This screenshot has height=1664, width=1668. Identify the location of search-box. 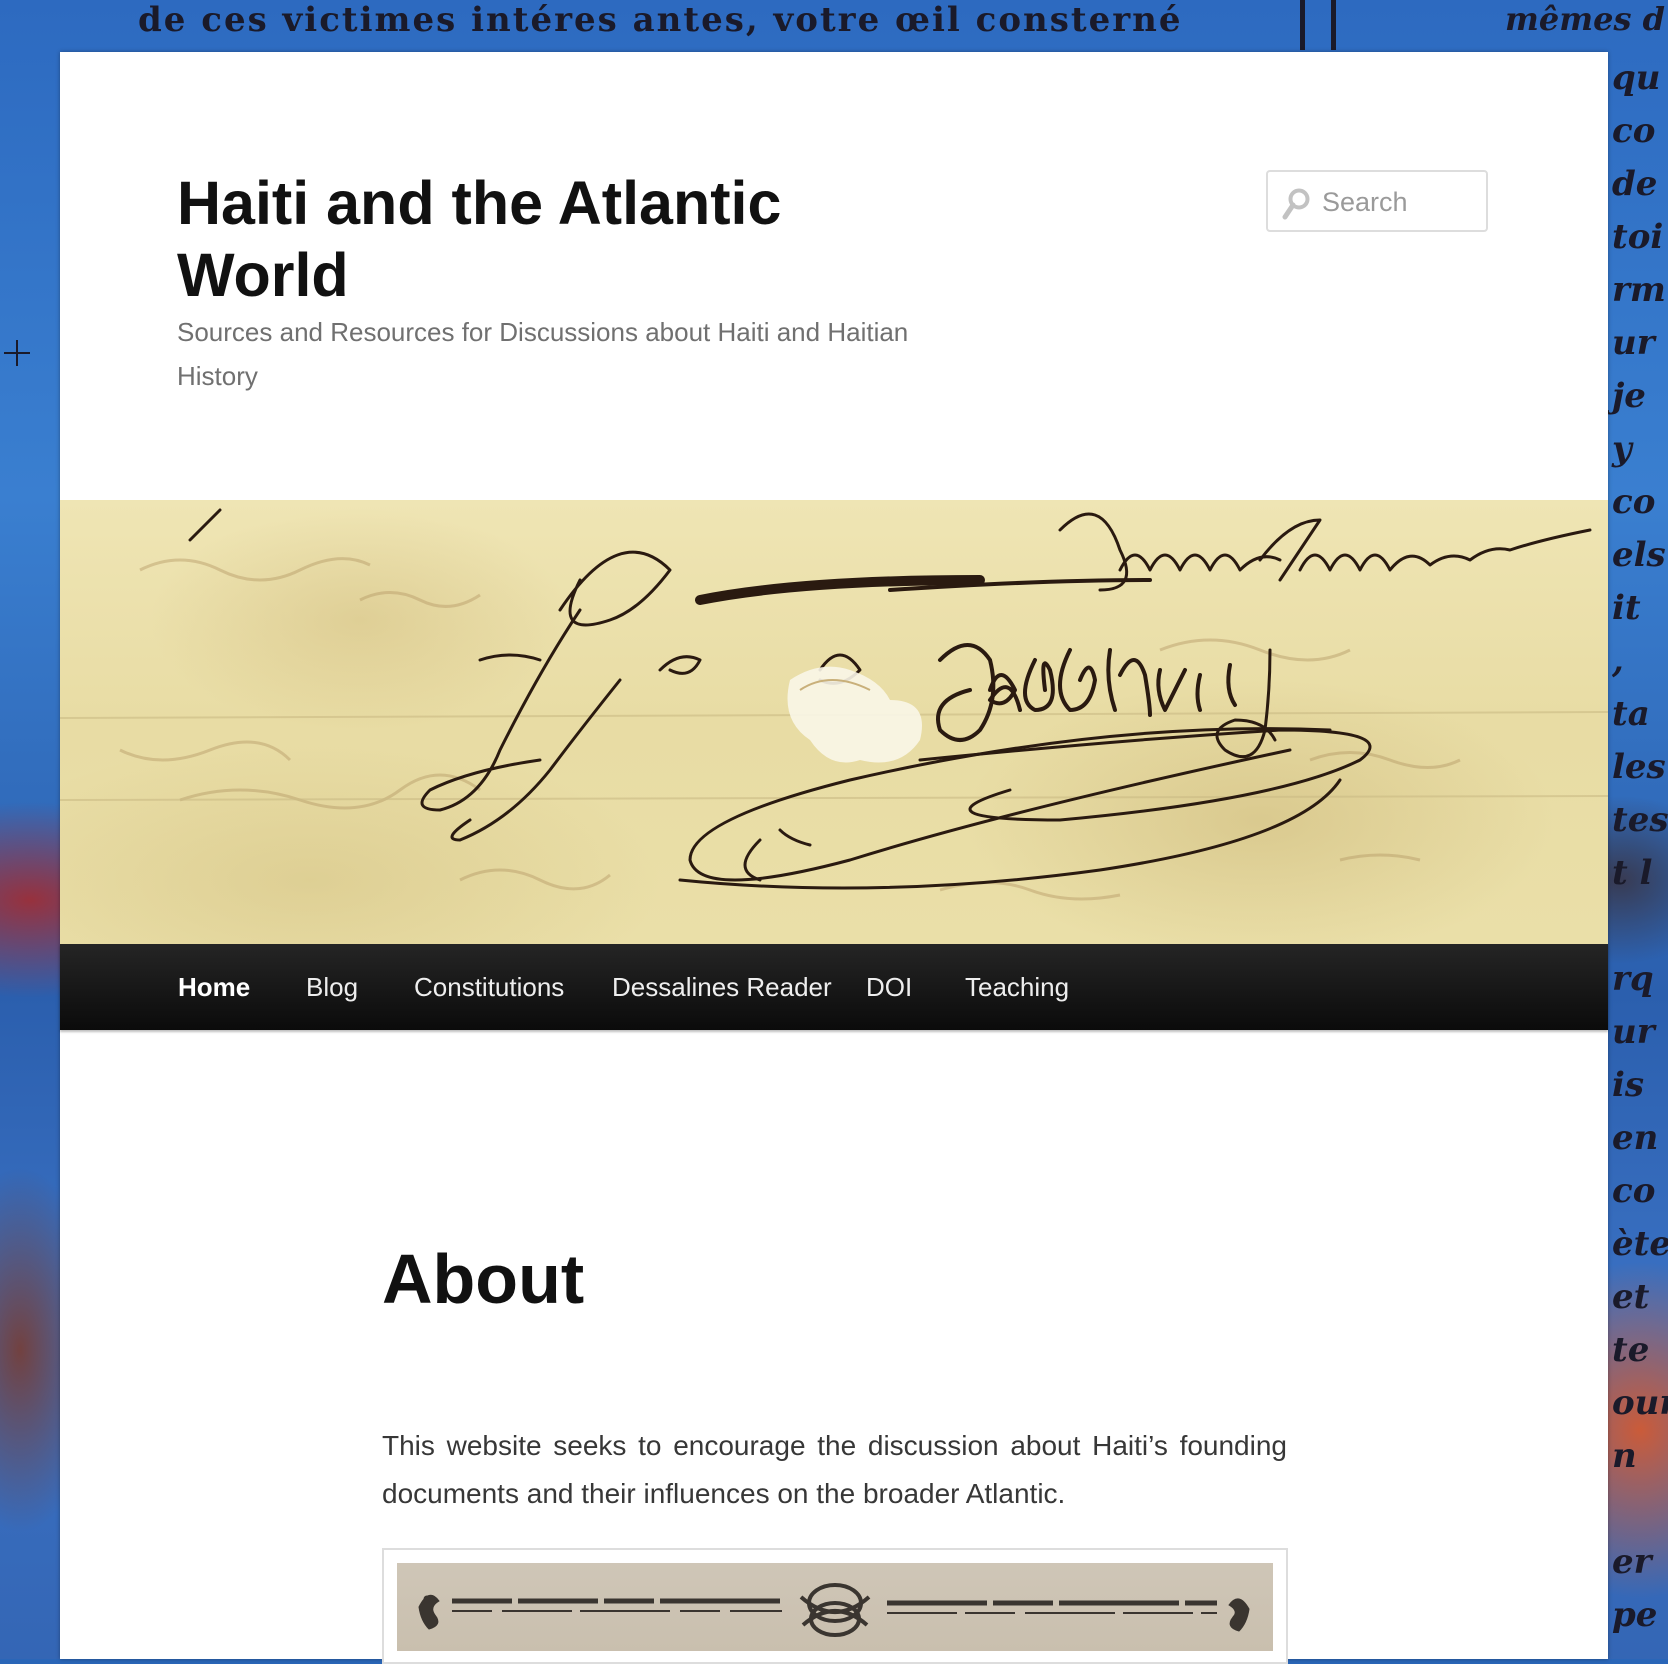
(1377, 201).